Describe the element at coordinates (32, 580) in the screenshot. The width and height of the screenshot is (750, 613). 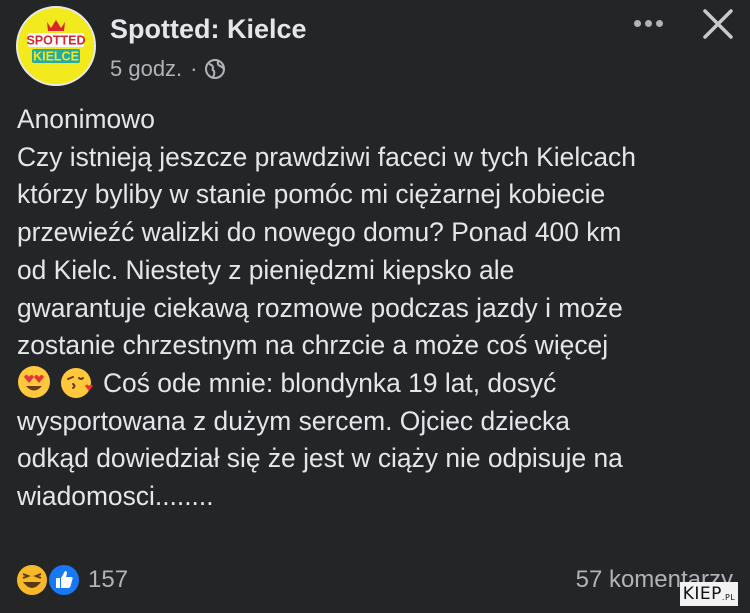
I see `haha-reaction-icon` at that location.